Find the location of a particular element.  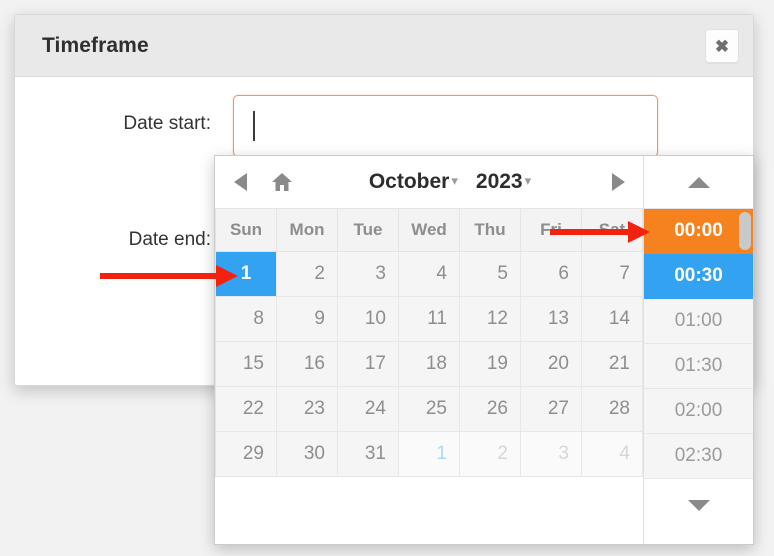

time-option: 00:30 is located at coordinates (698, 276).